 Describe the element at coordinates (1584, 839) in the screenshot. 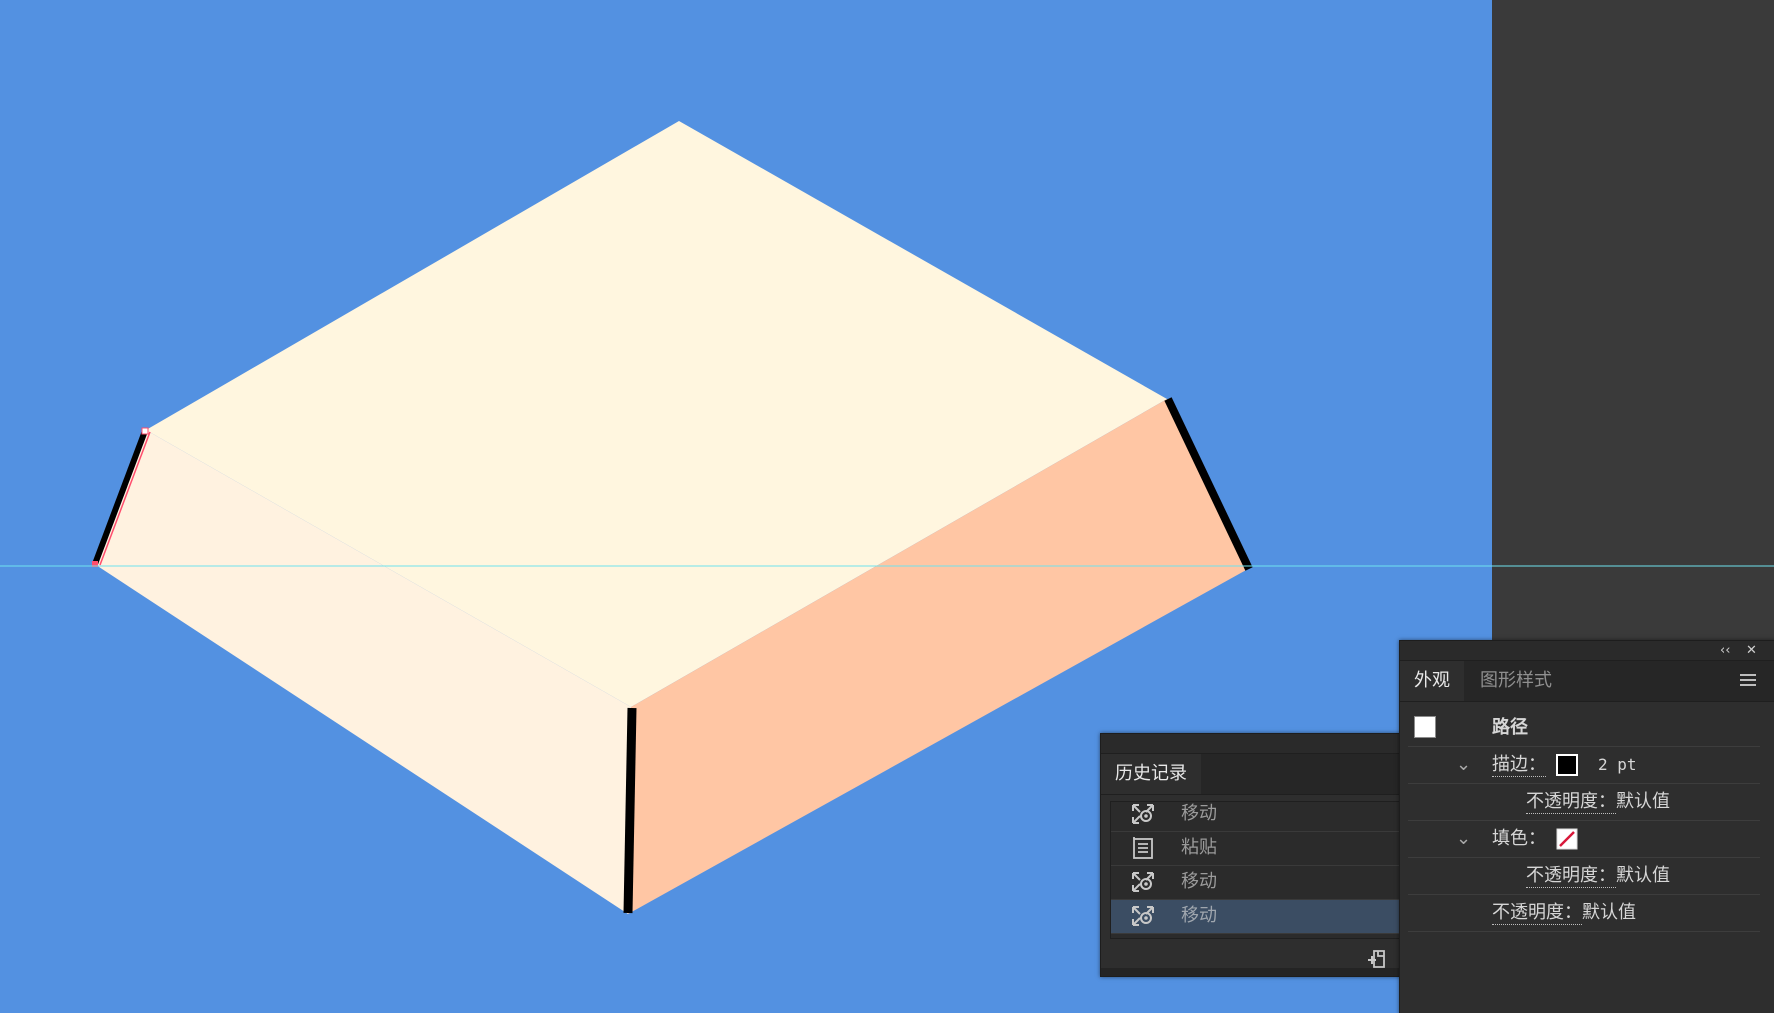

I see `appearance-fill-row: ⌄ 填色：` at that location.